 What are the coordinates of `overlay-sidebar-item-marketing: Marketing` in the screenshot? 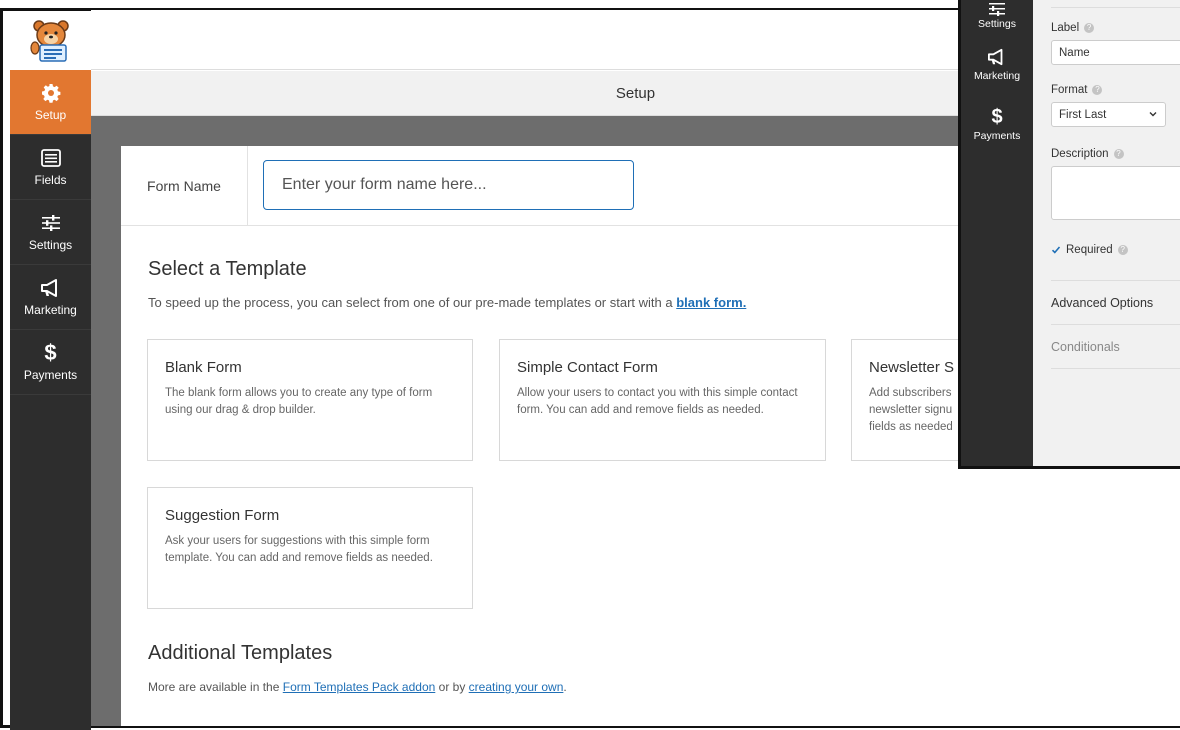 It's located at (997, 64).